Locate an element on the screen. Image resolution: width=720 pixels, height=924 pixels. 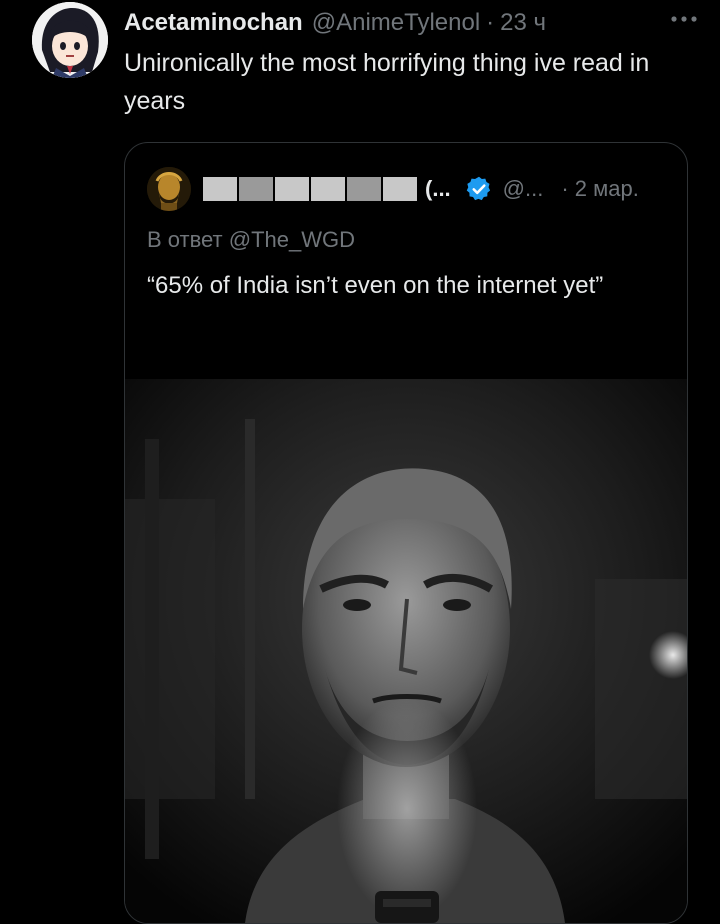
tweet-timestamp: 23 ч is located at coordinates (523, 23).